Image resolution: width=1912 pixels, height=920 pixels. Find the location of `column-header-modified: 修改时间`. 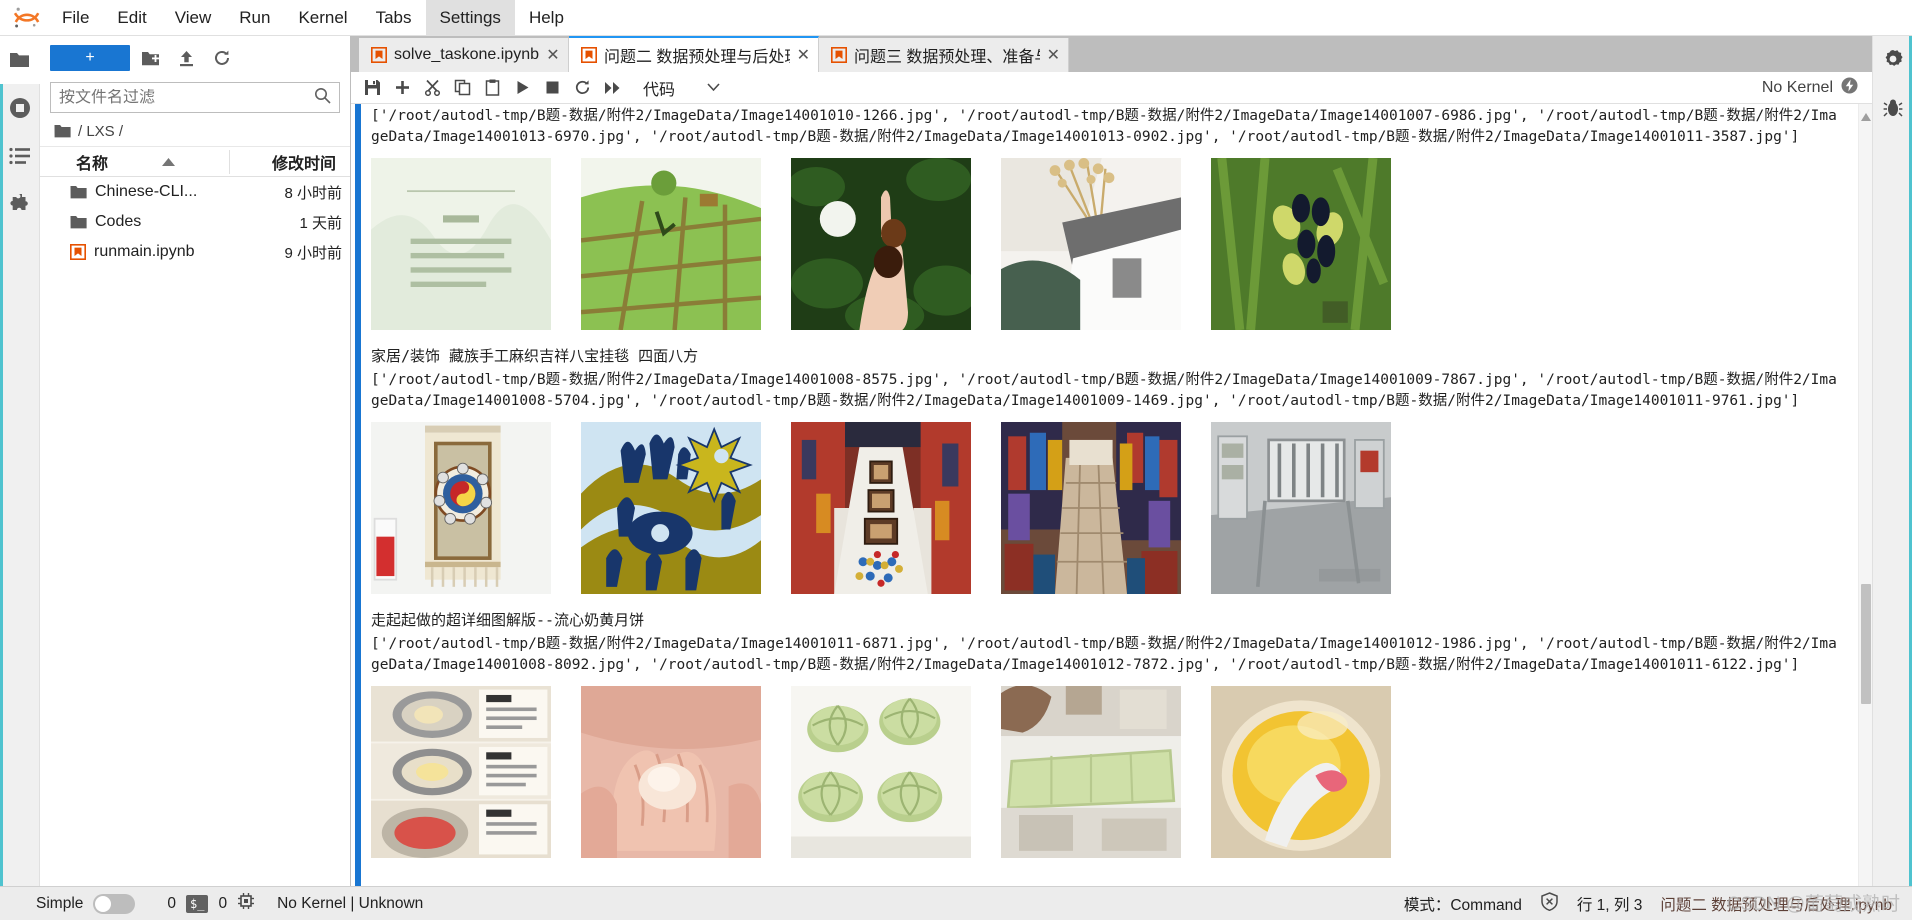

column-header-modified: 修改时间 is located at coordinates (286, 162).